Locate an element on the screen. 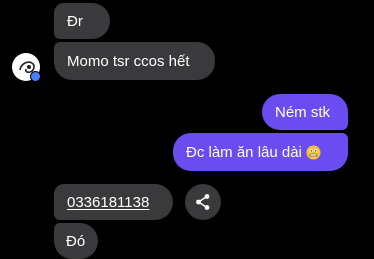  message-bubble-incoming: Đr is located at coordinates (82, 21).